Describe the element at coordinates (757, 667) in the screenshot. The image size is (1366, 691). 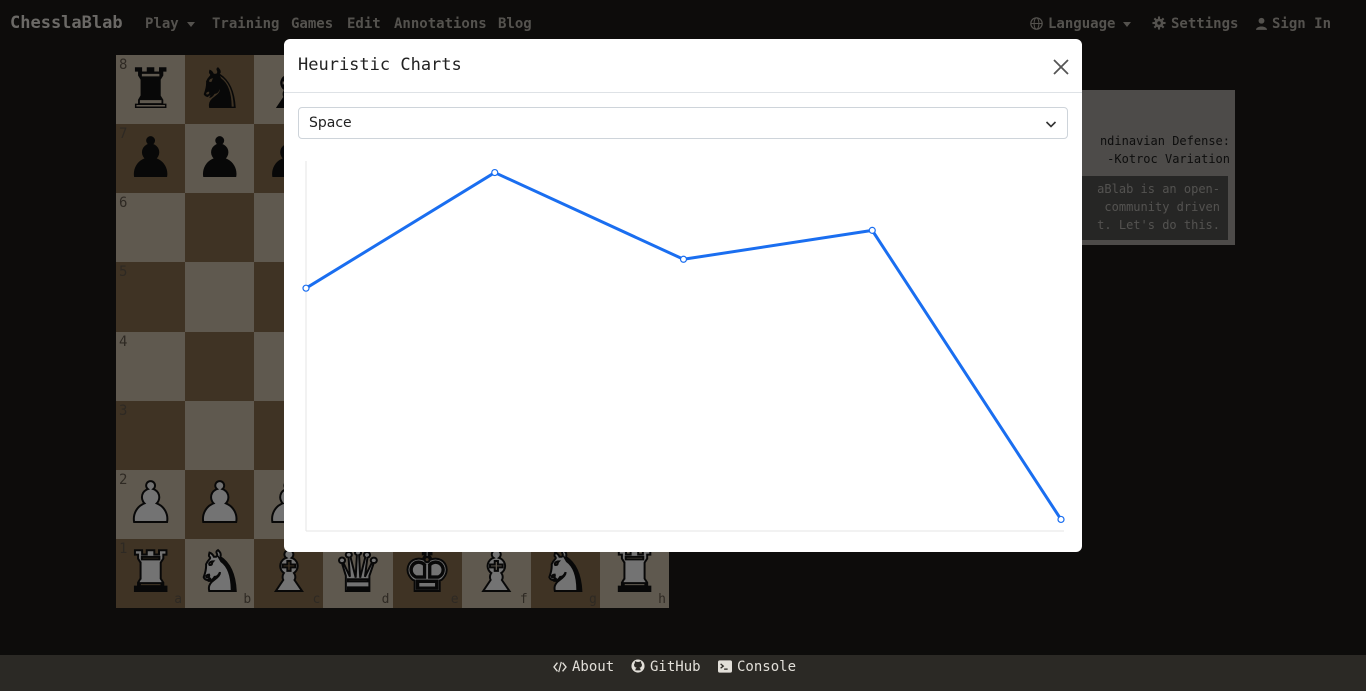
I see `console-link: Console` at that location.